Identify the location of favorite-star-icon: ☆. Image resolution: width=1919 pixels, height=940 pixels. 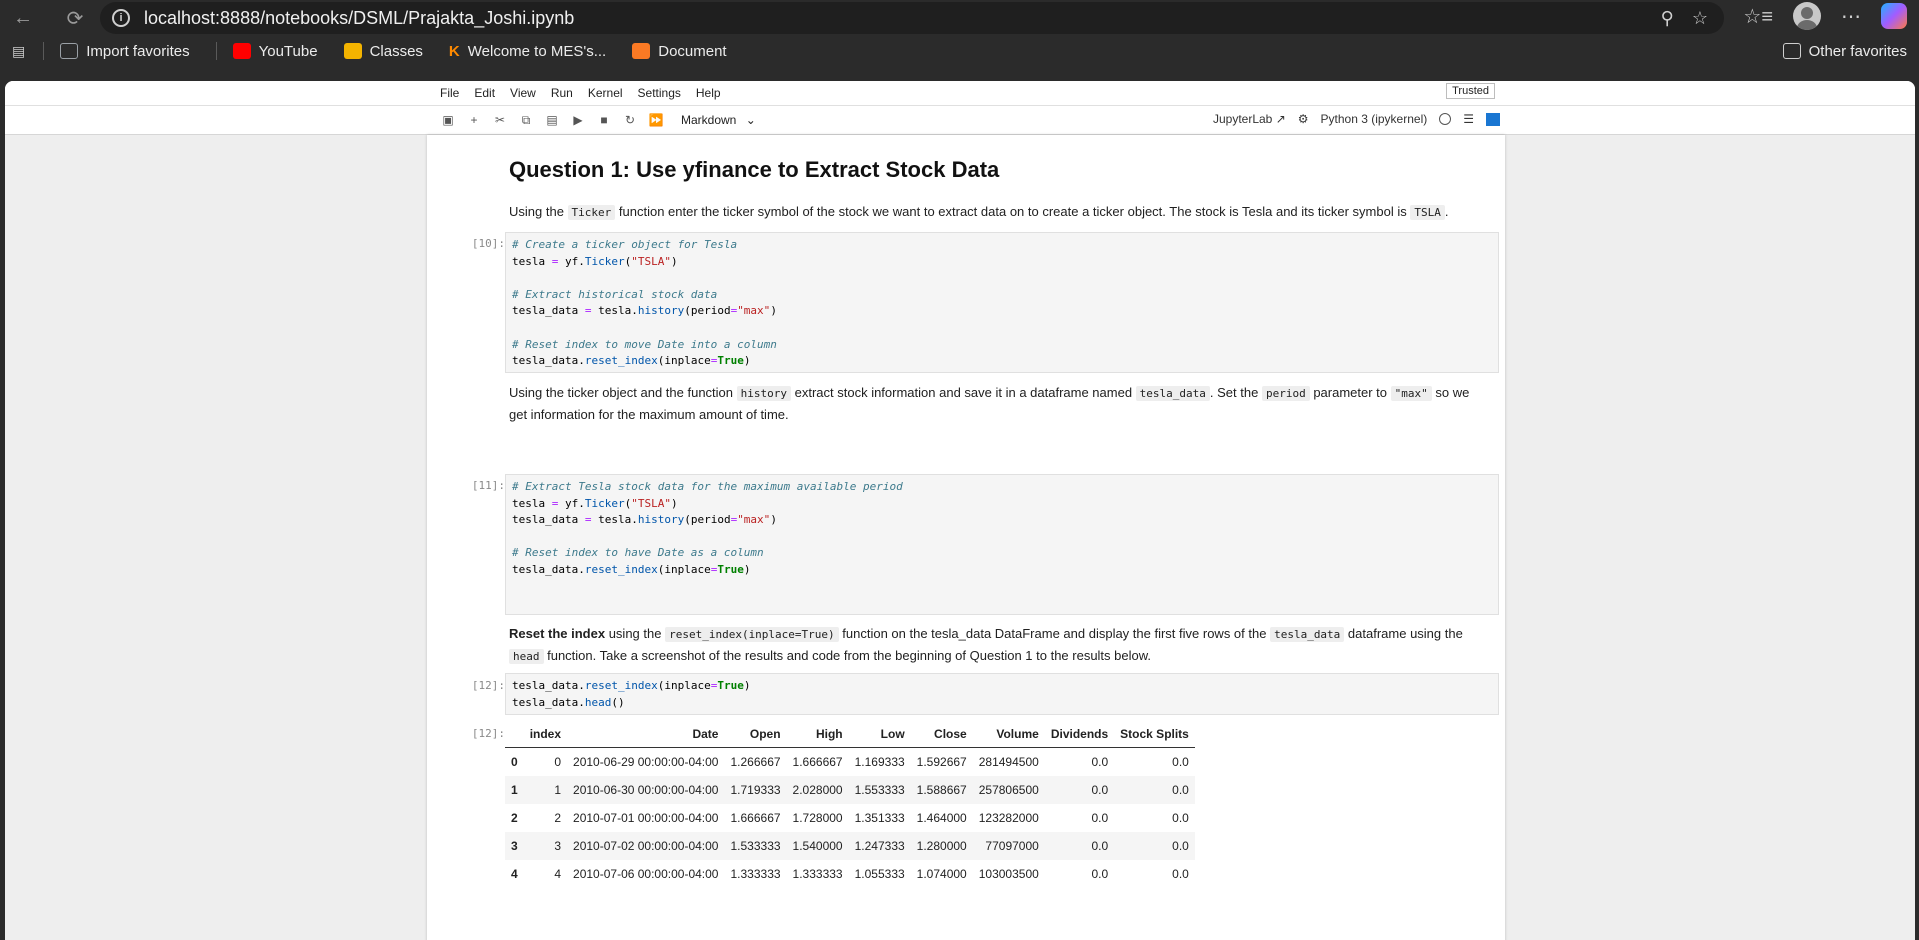
(1700, 18).